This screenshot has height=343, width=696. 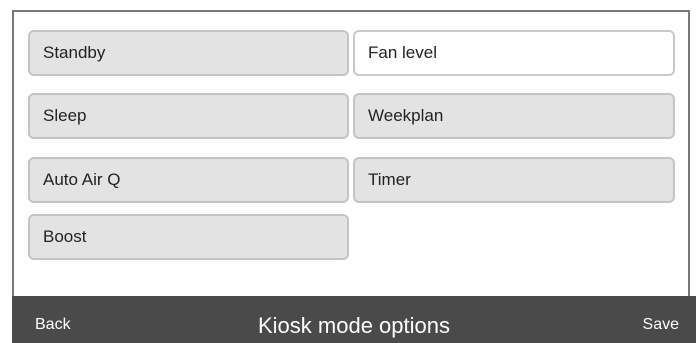 What do you see at coordinates (188, 237) in the screenshot?
I see `option-boost-button: Boost` at bounding box center [188, 237].